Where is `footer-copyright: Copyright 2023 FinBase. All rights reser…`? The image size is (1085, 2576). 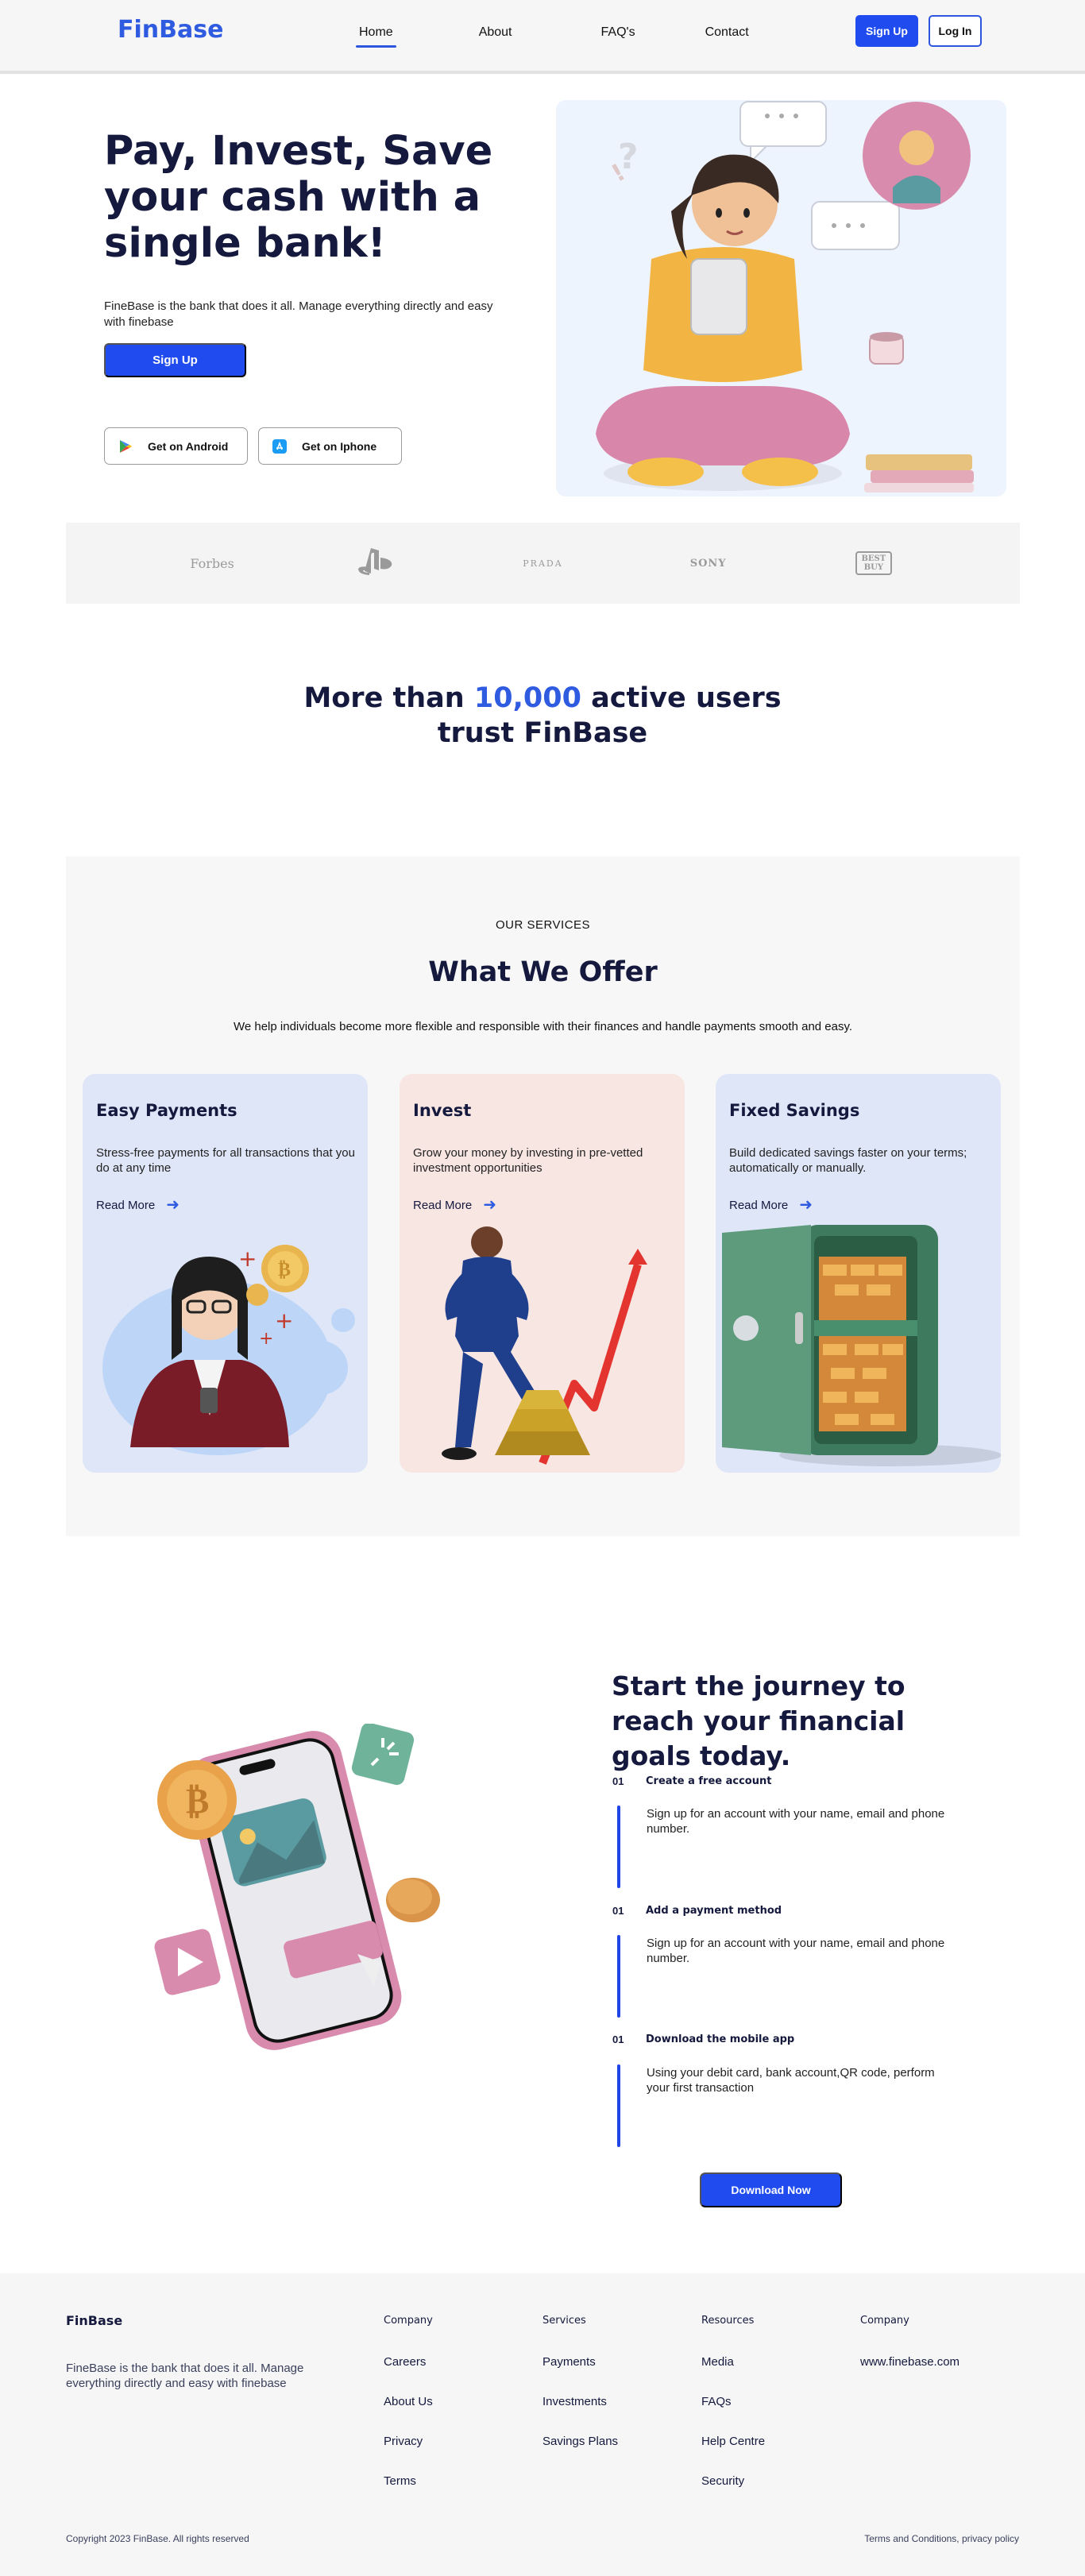
footer-copyright: Copyright 2023 FinBase. All rights reser… is located at coordinates (157, 2538).